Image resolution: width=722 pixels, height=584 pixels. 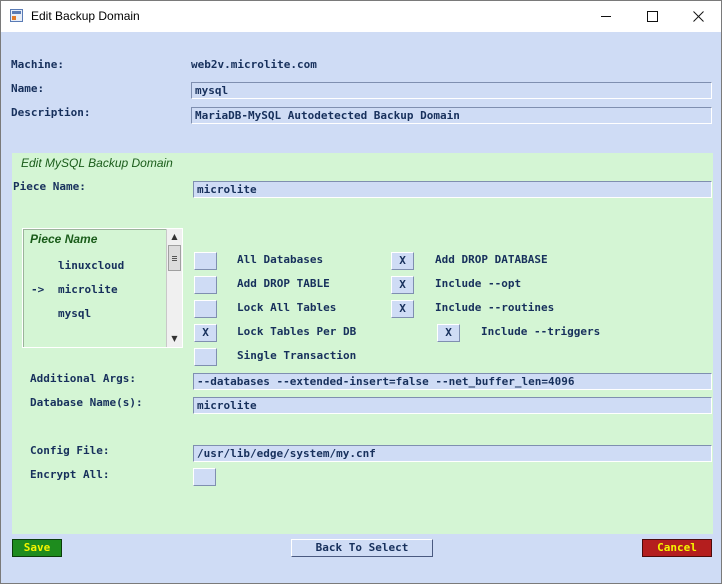 What do you see at coordinates (70, 450) in the screenshot?
I see `config-file-label: Config File:` at bounding box center [70, 450].